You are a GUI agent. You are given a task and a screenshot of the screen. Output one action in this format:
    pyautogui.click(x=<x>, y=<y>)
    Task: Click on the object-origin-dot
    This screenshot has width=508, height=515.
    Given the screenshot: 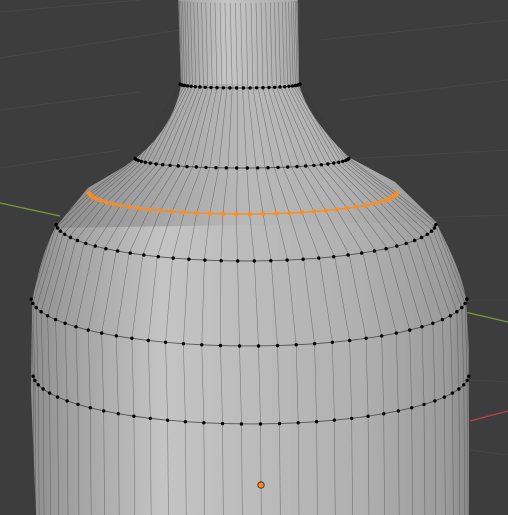 What is the action you would take?
    pyautogui.click(x=261, y=485)
    